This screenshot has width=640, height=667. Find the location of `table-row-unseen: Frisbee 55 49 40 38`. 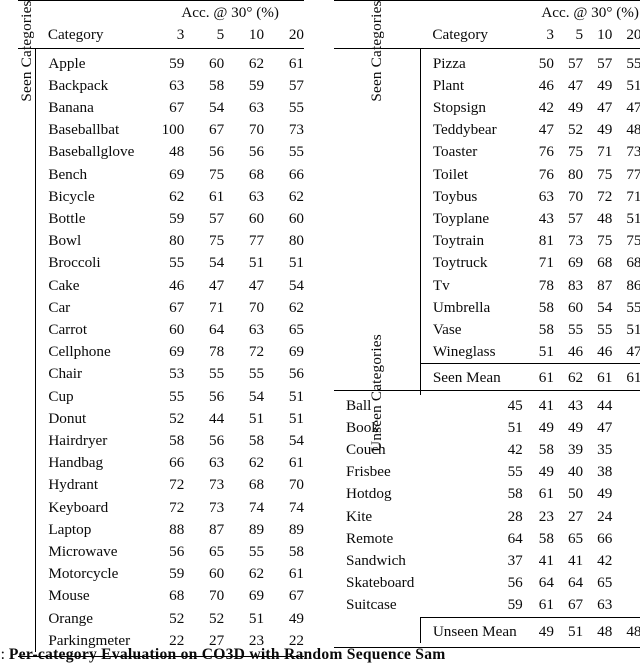

table-row-unseen: Frisbee 55 49 40 38 is located at coordinates (487, 472).